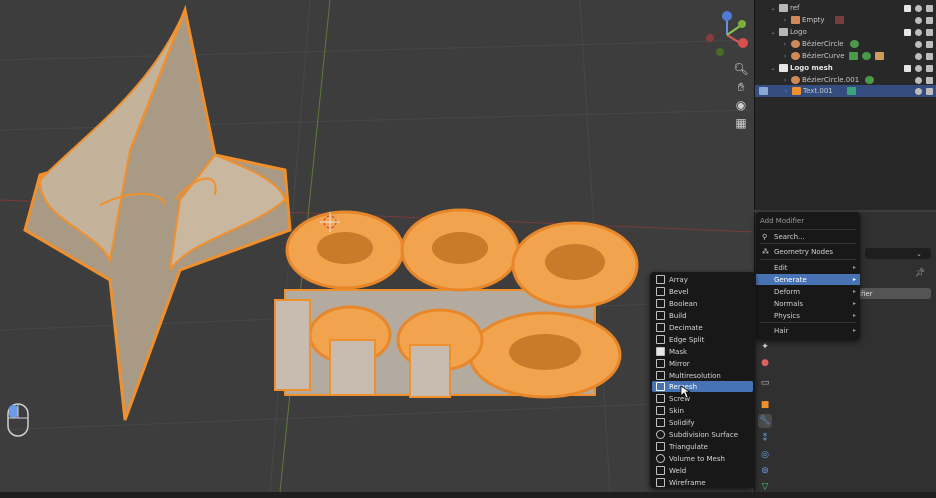  I want to click on menu-item-triangulate: Triangulate, so click(702, 446).